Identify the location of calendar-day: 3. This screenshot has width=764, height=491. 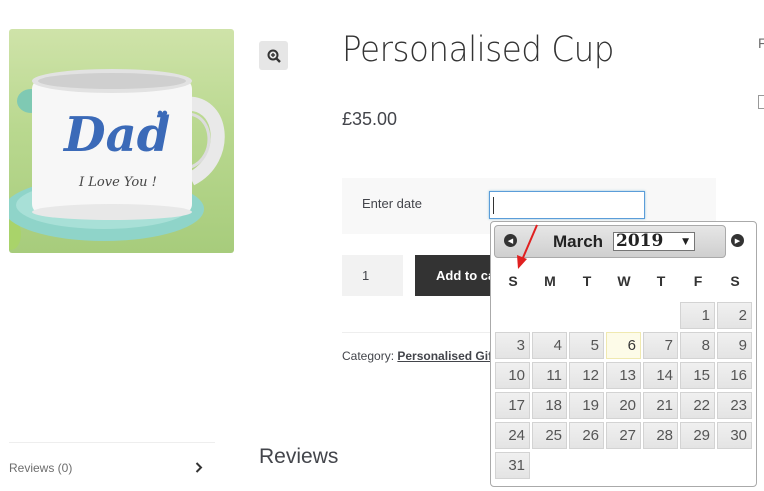
(512, 345).